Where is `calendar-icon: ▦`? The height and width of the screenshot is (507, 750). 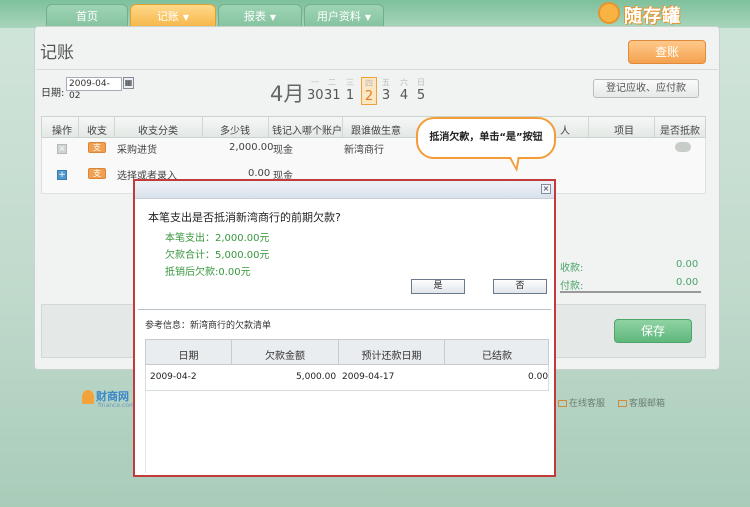
calendar-icon: ▦ is located at coordinates (128, 83).